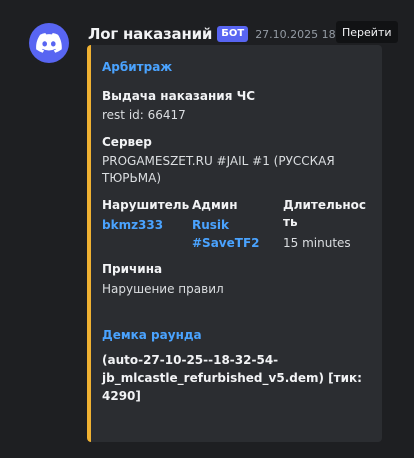  Describe the element at coordinates (210, 225) in the screenshot. I see `admin-link: Rusik` at that location.